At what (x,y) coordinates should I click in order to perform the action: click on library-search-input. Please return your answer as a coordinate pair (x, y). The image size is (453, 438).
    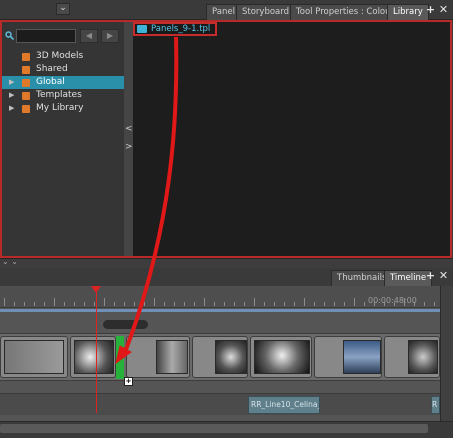
    Looking at the image, I should click on (46, 36).